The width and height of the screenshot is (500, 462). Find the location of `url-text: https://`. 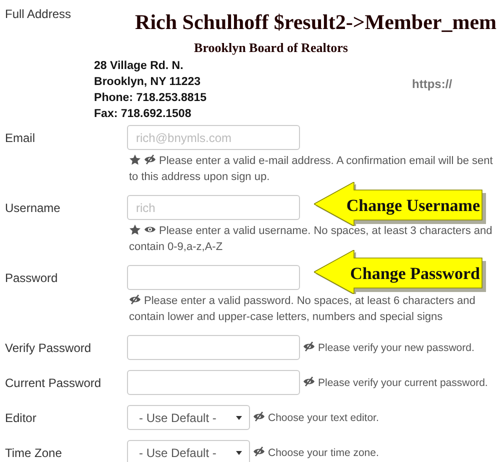

url-text: https:// is located at coordinates (432, 84).